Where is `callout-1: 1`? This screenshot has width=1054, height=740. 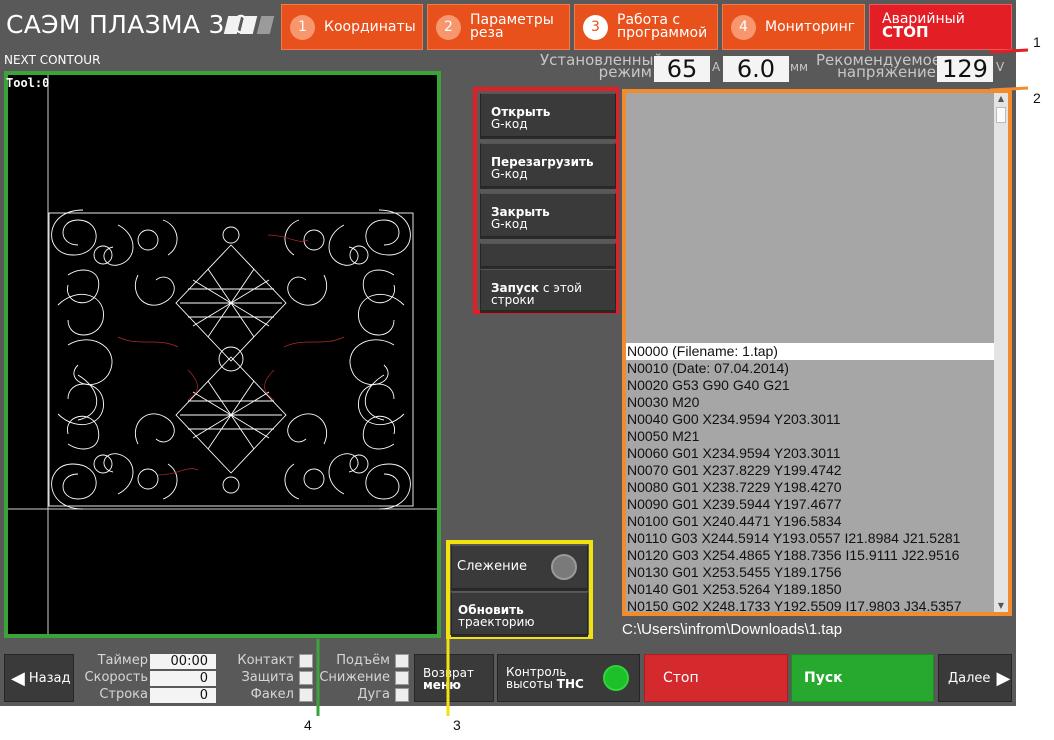
callout-1: 1 is located at coordinates (1037, 42).